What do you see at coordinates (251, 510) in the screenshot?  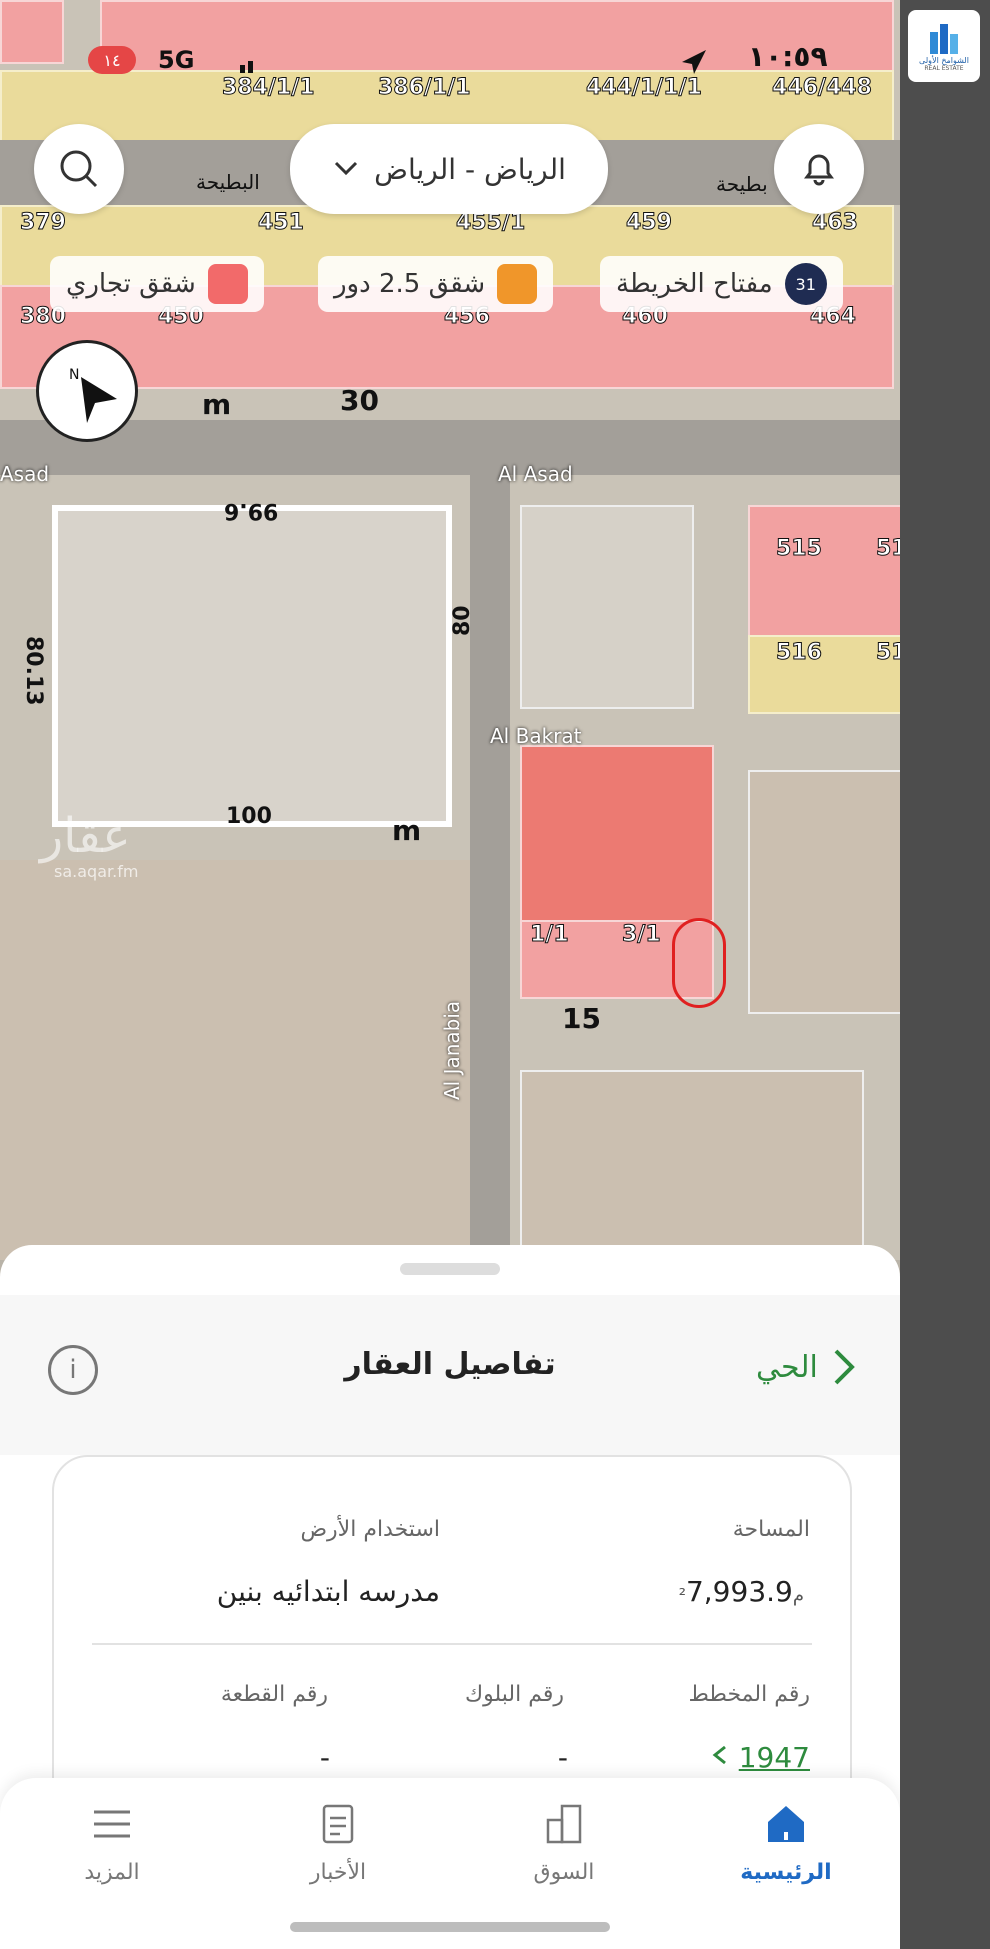 I see `dimension-label: 99.6` at bounding box center [251, 510].